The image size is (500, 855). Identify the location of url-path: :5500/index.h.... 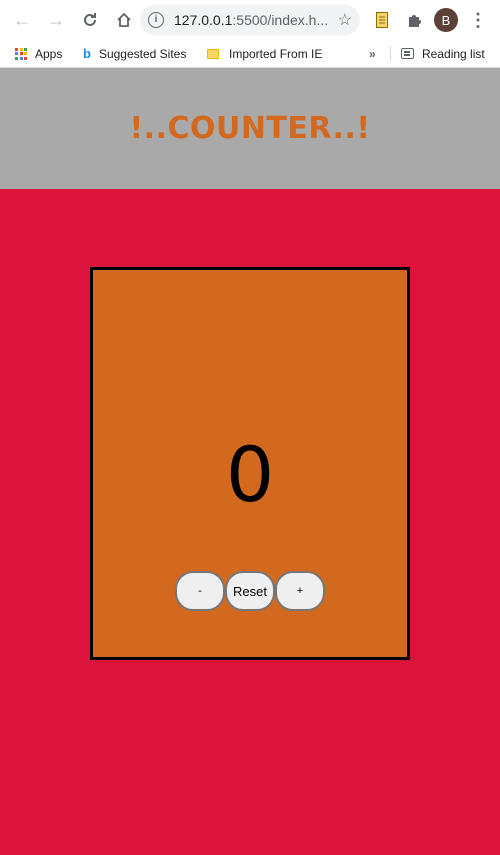
(280, 20).